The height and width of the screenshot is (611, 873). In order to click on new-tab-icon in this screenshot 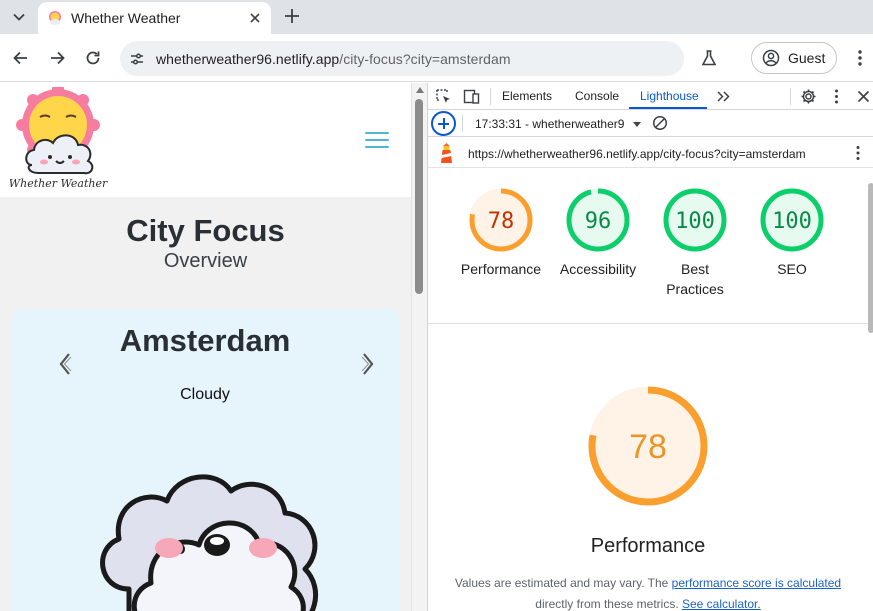, I will do `click(292, 16)`.